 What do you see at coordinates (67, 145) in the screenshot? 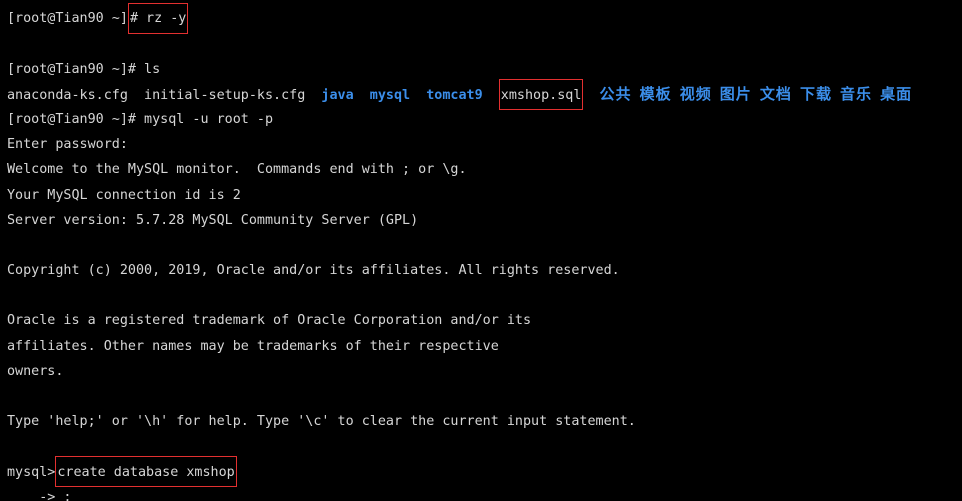
I see `terminal-text: Enter password:` at bounding box center [67, 145].